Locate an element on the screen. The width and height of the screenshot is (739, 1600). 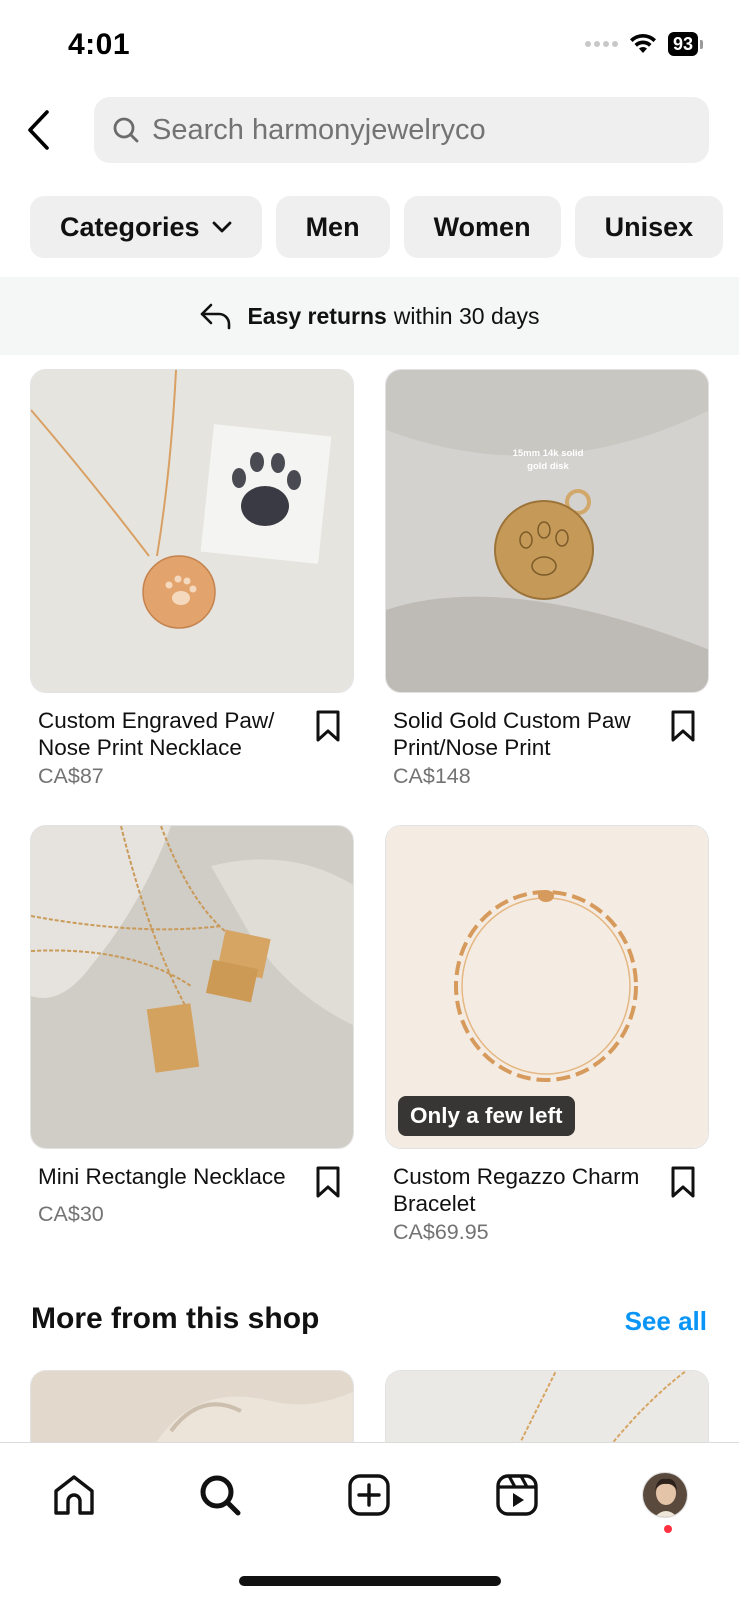
search-bar is located at coordinates (401, 130).